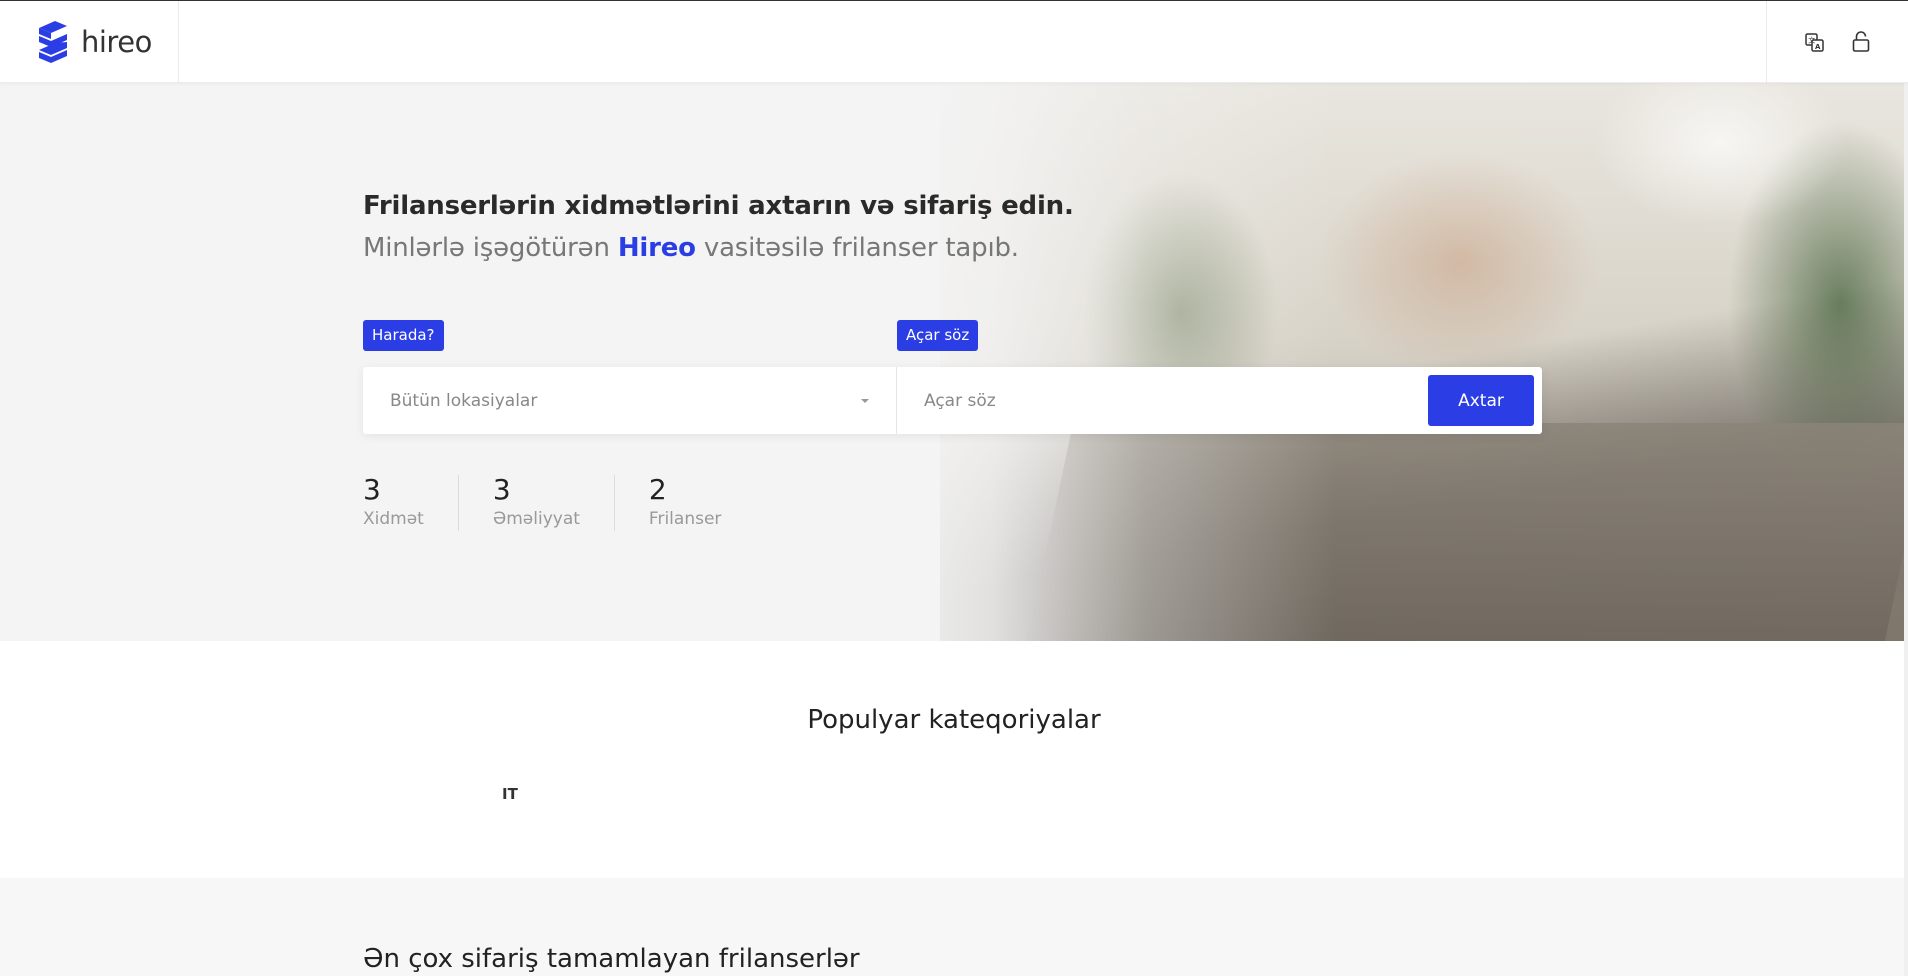 The width and height of the screenshot is (1908, 976). I want to click on hireo-logo-icon, so click(53, 42).